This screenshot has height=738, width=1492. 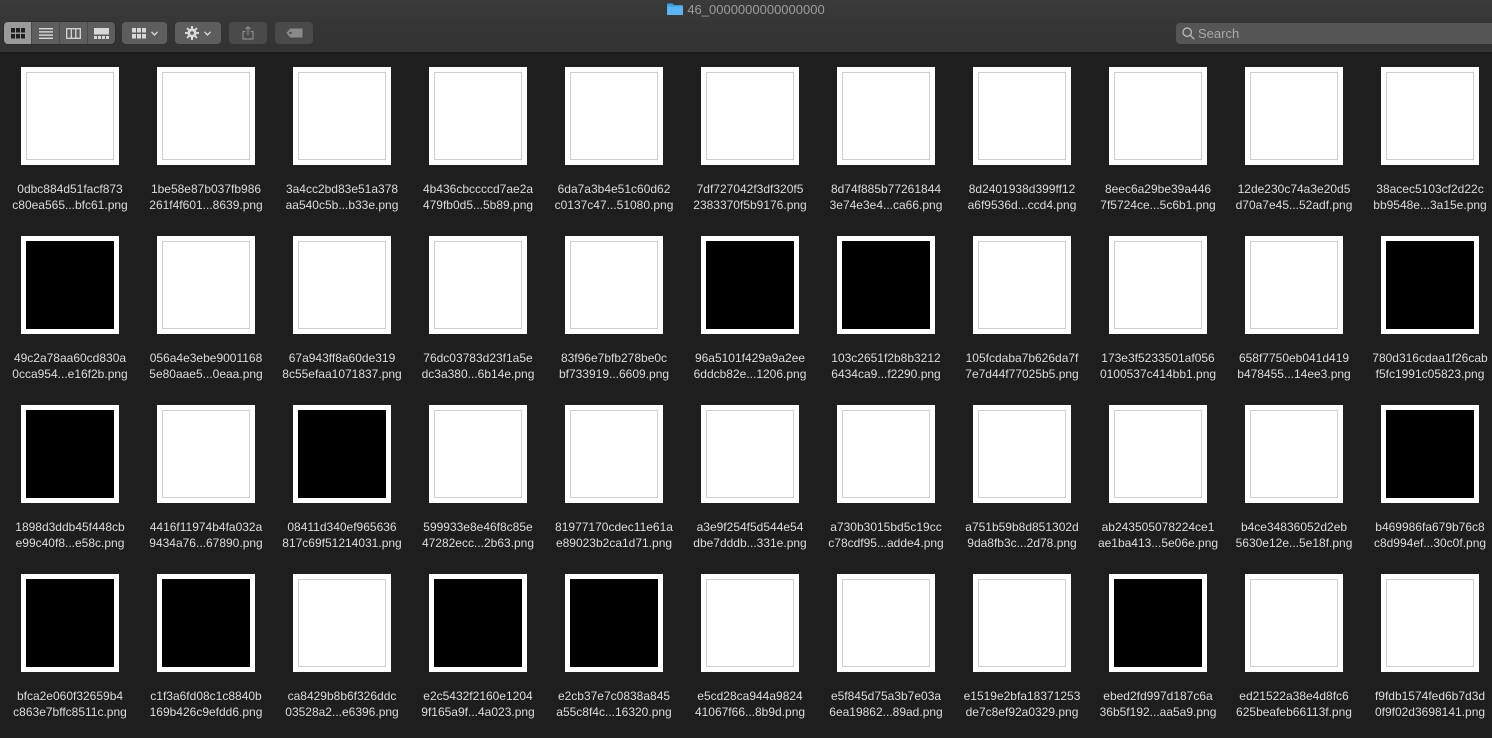 I want to click on file-item: e1519e2bfa18371253 de7c8ef92a0329.png, so click(x=1022, y=641).